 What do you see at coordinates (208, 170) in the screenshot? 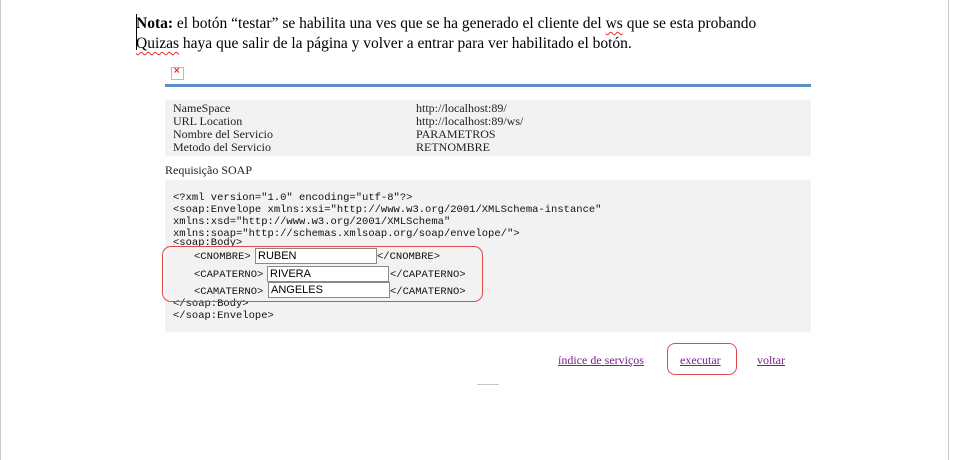
I see `soap-request-heading: Requisição SOAP` at bounding box center [208, 170].